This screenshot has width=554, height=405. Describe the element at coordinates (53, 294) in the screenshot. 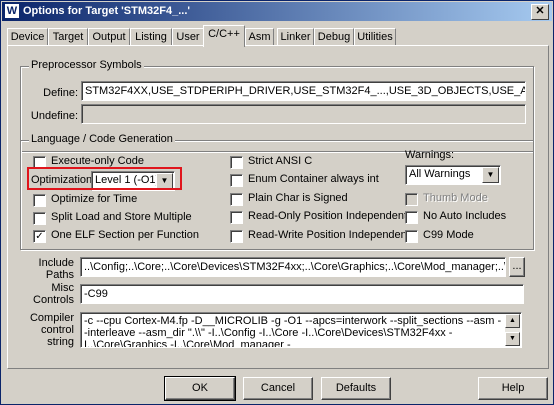

I see `misc-controls-label: Misc Controls` at that location.